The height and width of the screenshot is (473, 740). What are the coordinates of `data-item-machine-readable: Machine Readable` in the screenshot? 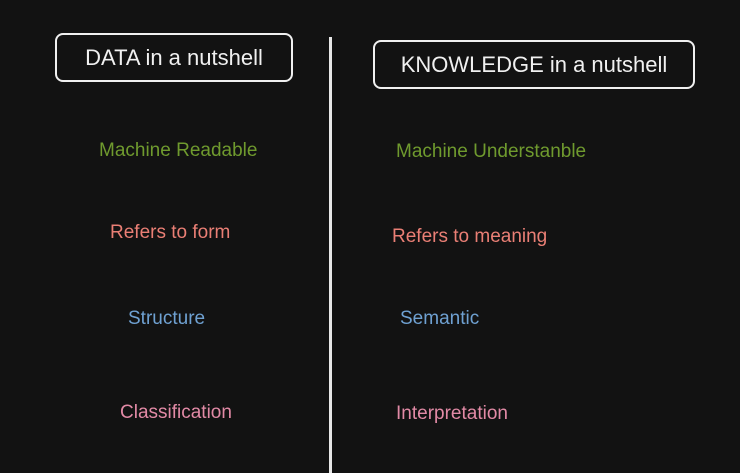 It's located at (178, 150).